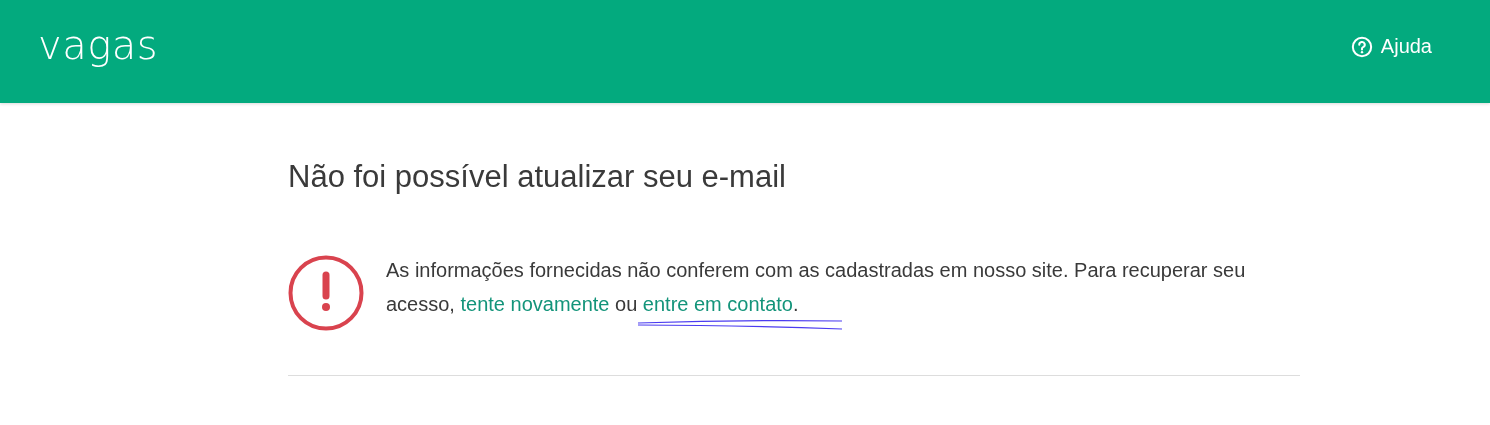 Image resolution: width=1490 pixels, height=425 pixels. I want to click on help-link: Ajuda, so click(1391, 46).